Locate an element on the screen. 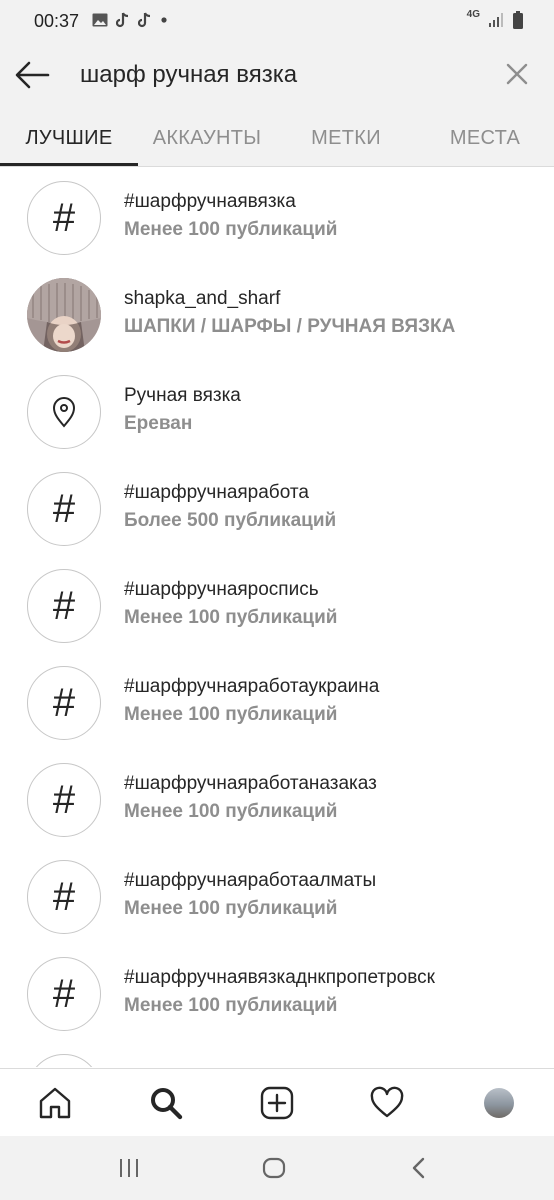  more-notifications-dot-icon is located at coordinates (164, 20).